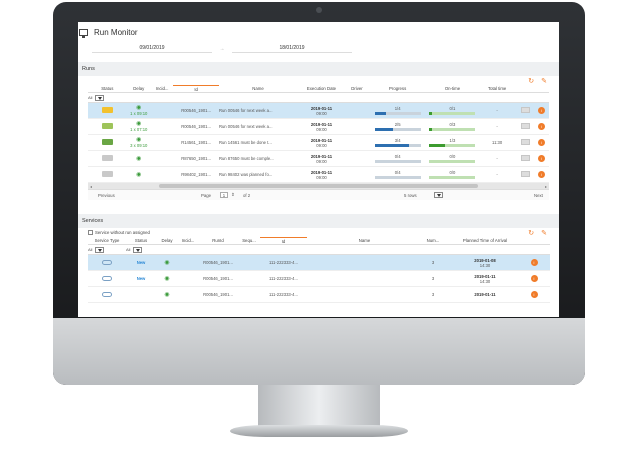 The width and height of the screenshot is (637, 454). I want to click on total-time-cell: 11:30, so click(497, 142).